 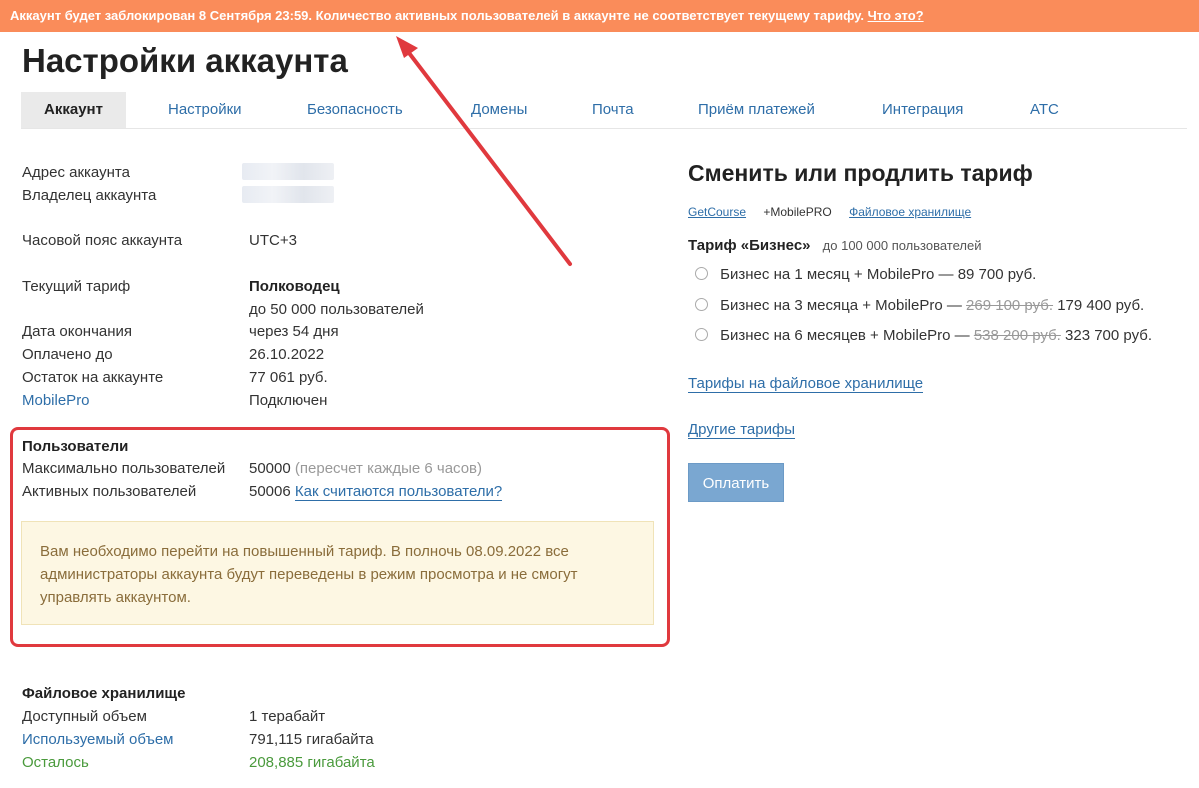 I want to click on annotation-arrow-head, so click(x=407, y=47).